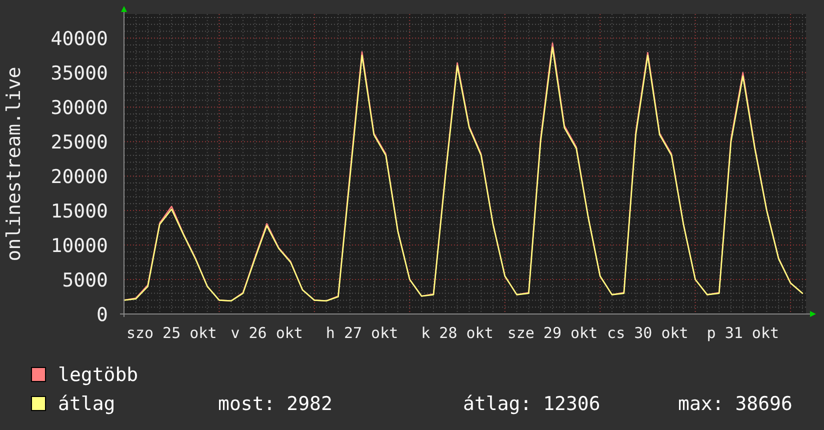  I want to click on axis-tick-label: szo 25 okt, so click(171, 333).